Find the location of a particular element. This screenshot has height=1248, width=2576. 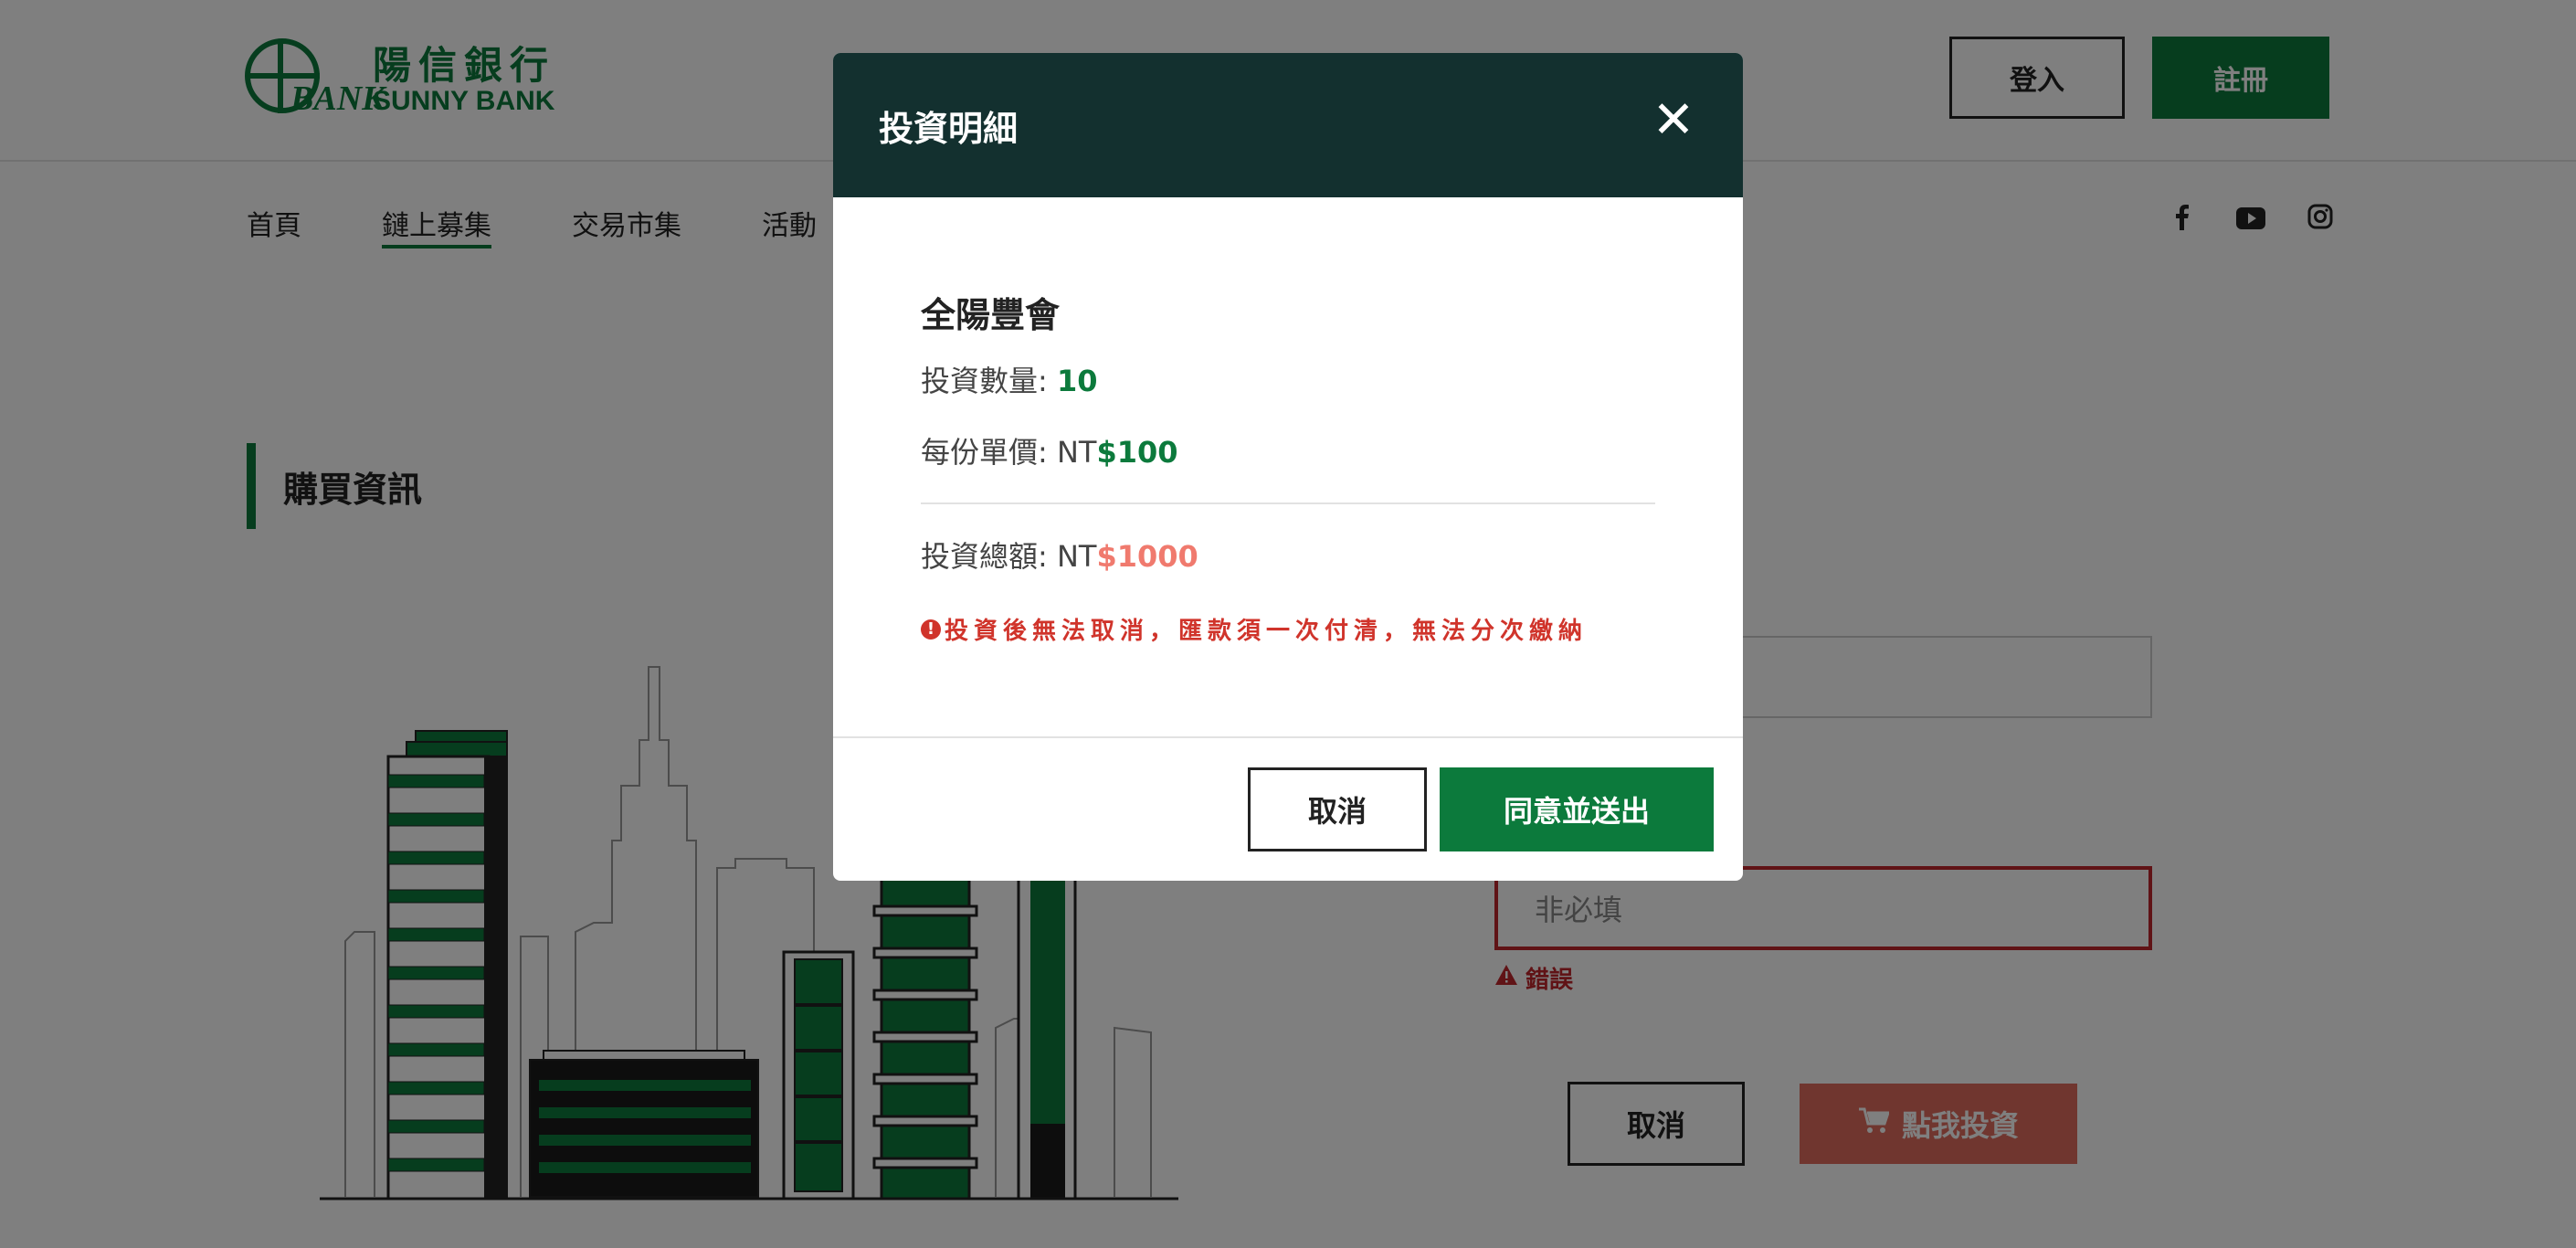

total-row: 投資總額: NT$1000 is located at coordinates (1059, 555).